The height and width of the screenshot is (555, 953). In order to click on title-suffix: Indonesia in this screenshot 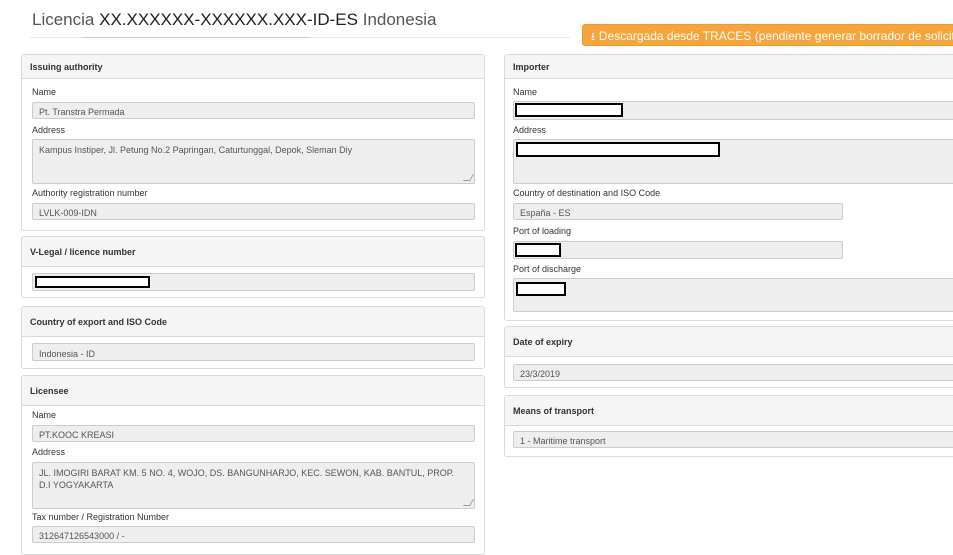, I will do `click(399, 19)`.